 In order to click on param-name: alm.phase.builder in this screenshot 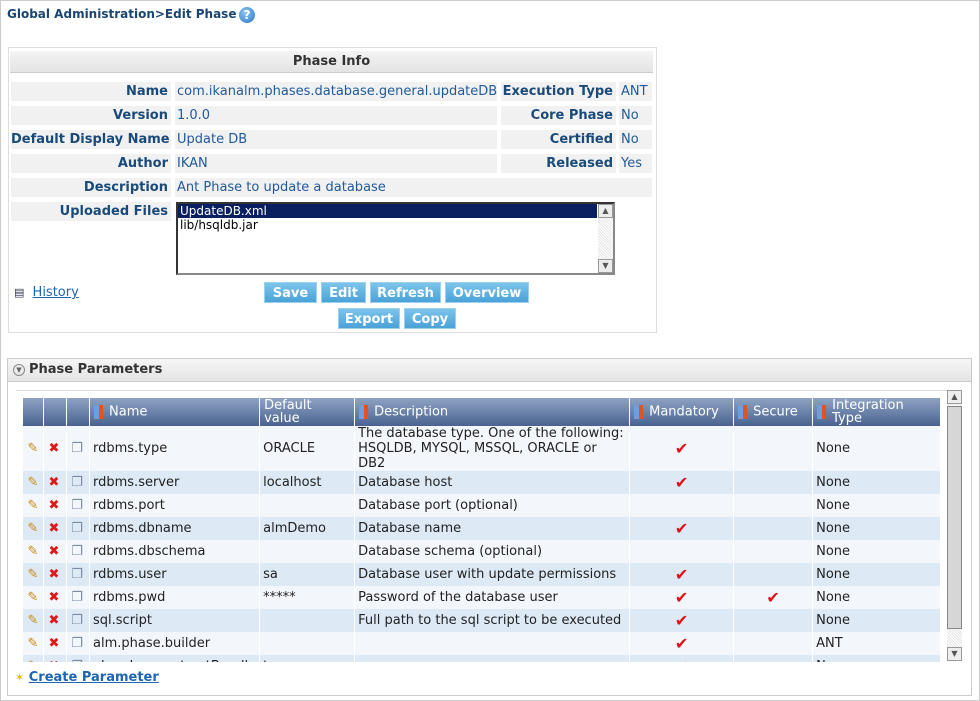, I will do `click(175, 643)`.